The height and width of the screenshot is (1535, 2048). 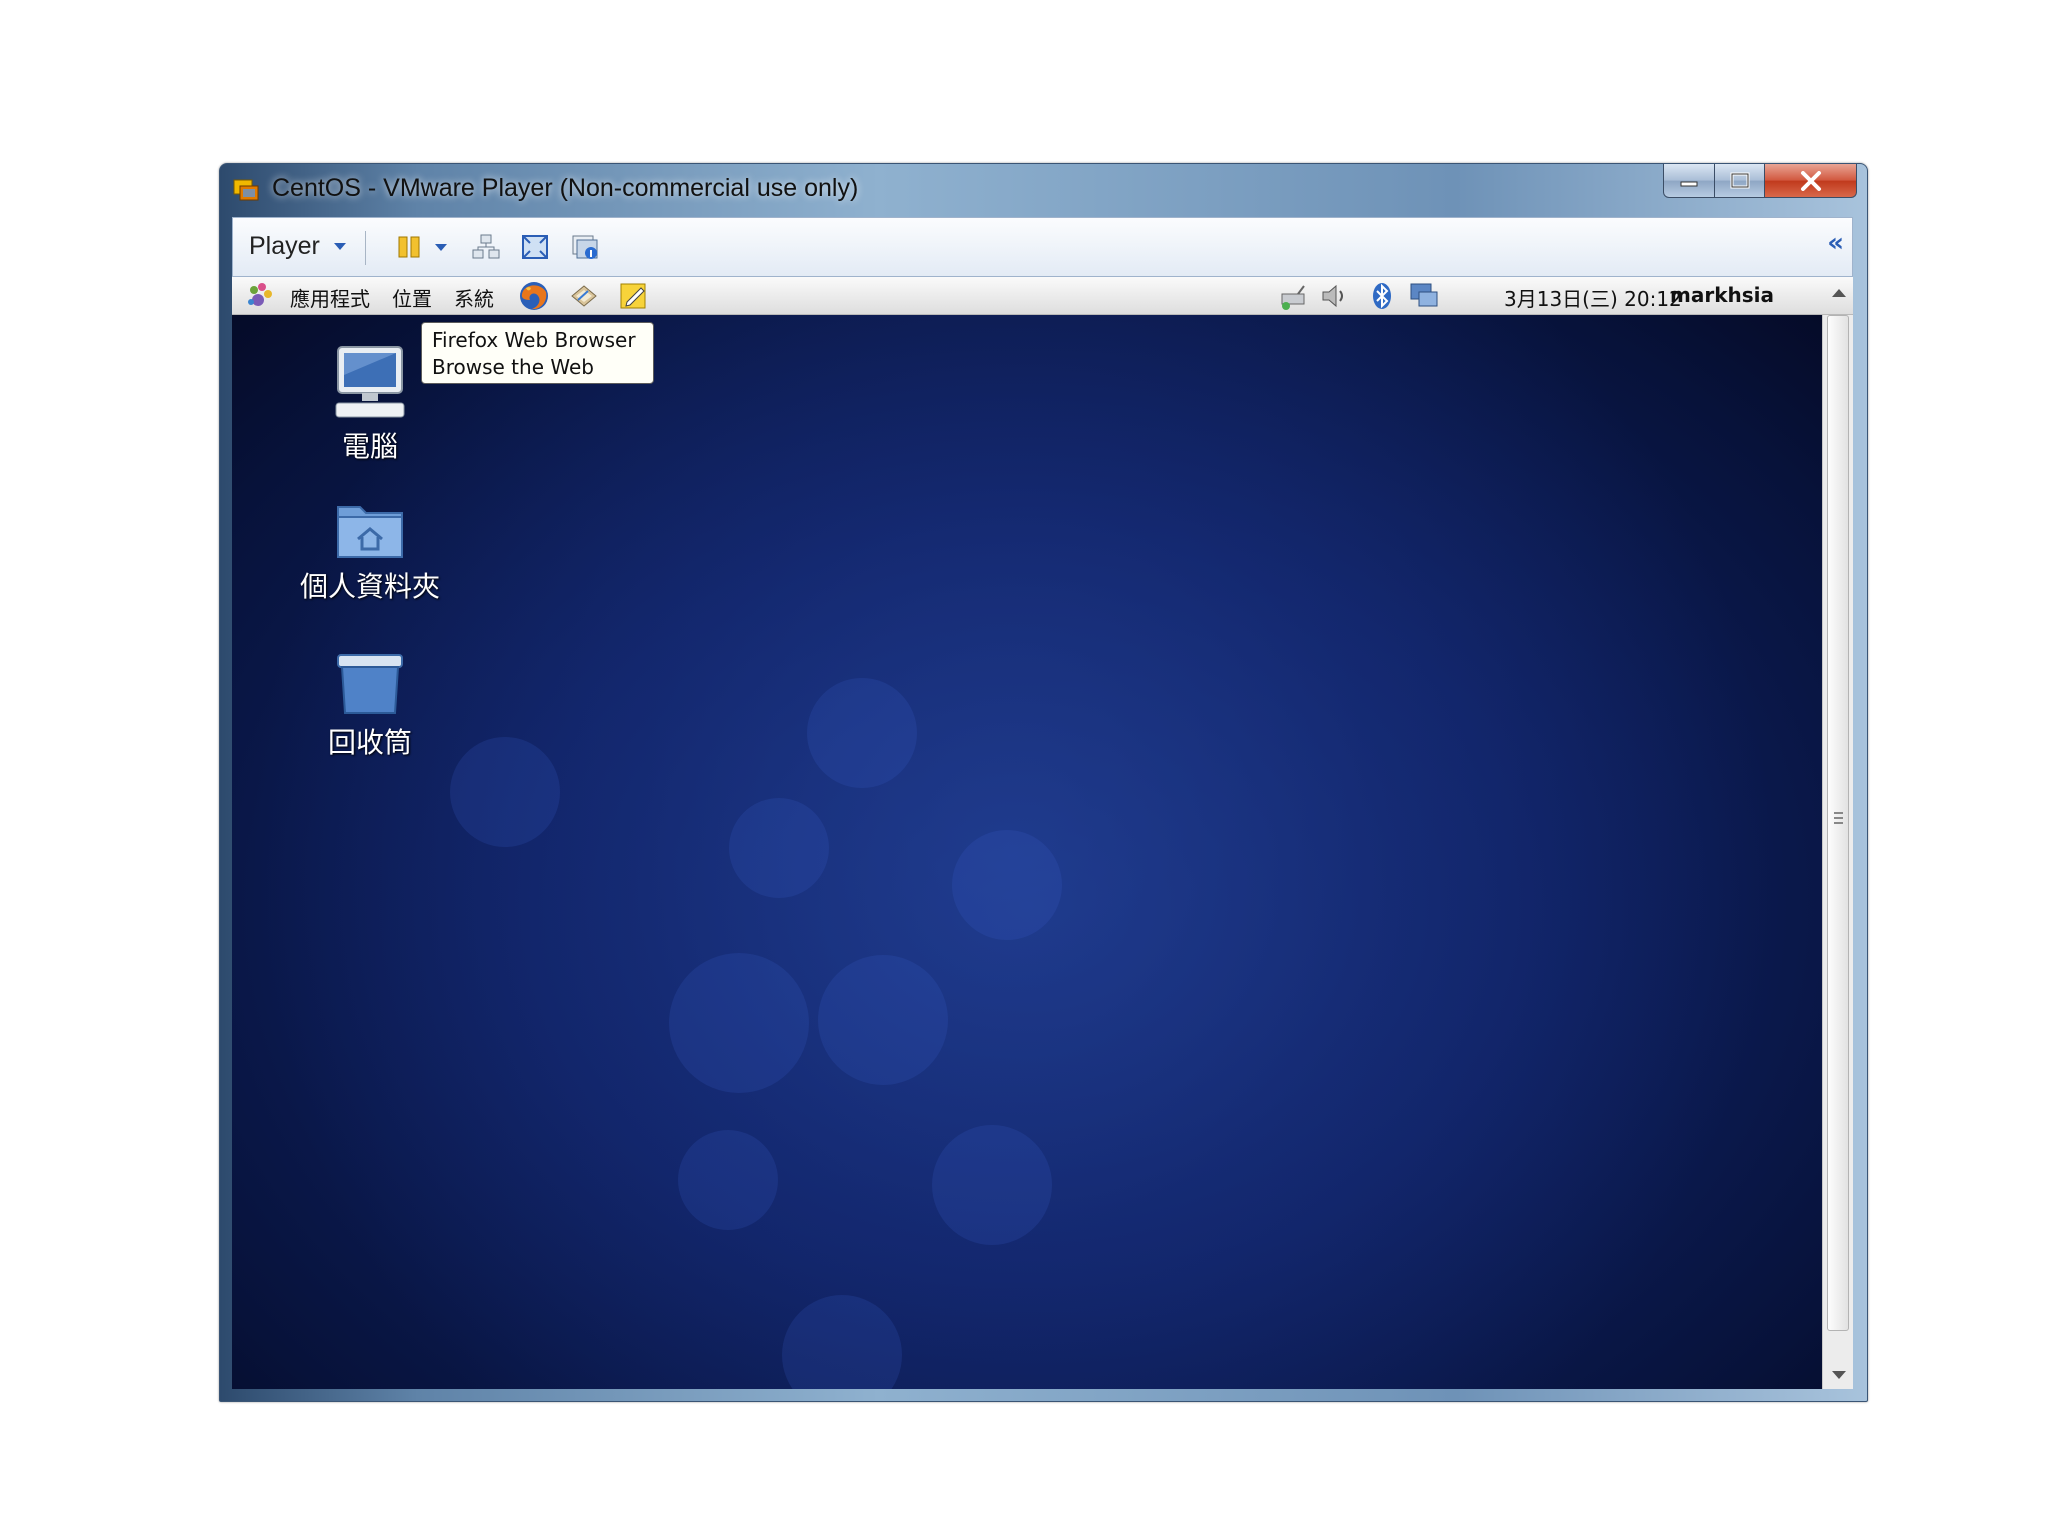 I want to click on desktop-icon-home-folder: 個人資料夾, so click(x=370, y=551).